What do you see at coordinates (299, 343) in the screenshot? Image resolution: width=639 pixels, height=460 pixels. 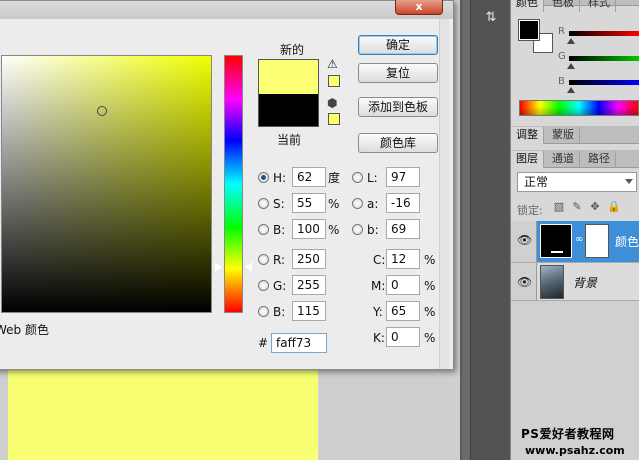 I see `hex-field: faff73` at bounding box center [299, 343].